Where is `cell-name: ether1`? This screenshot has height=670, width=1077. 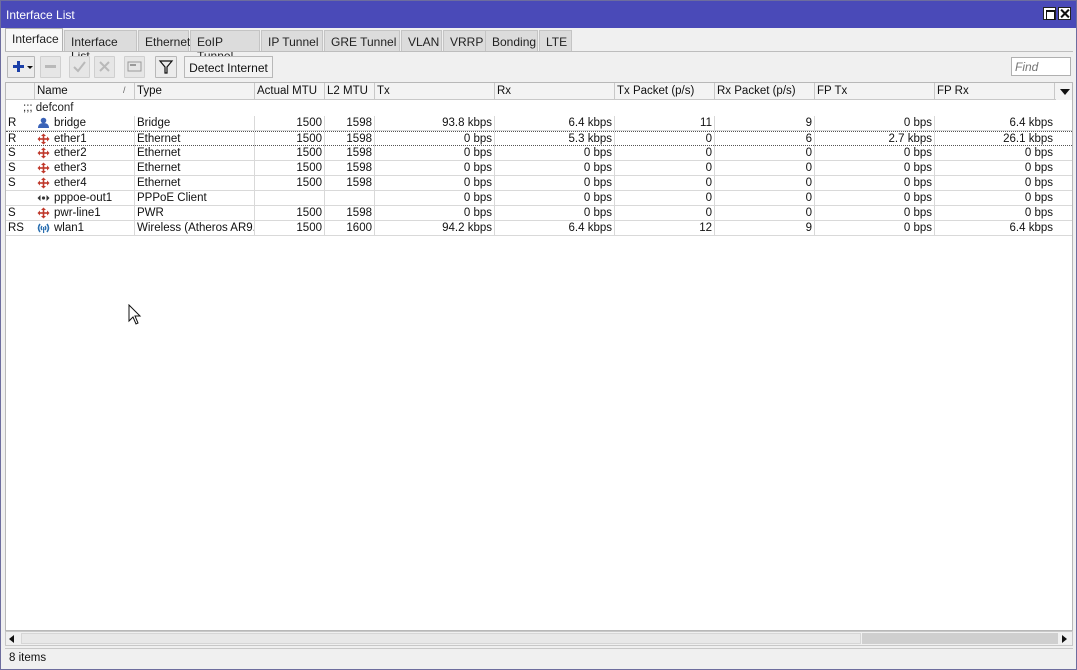
cell-name: ether1 is located at coordinates (93, 139).